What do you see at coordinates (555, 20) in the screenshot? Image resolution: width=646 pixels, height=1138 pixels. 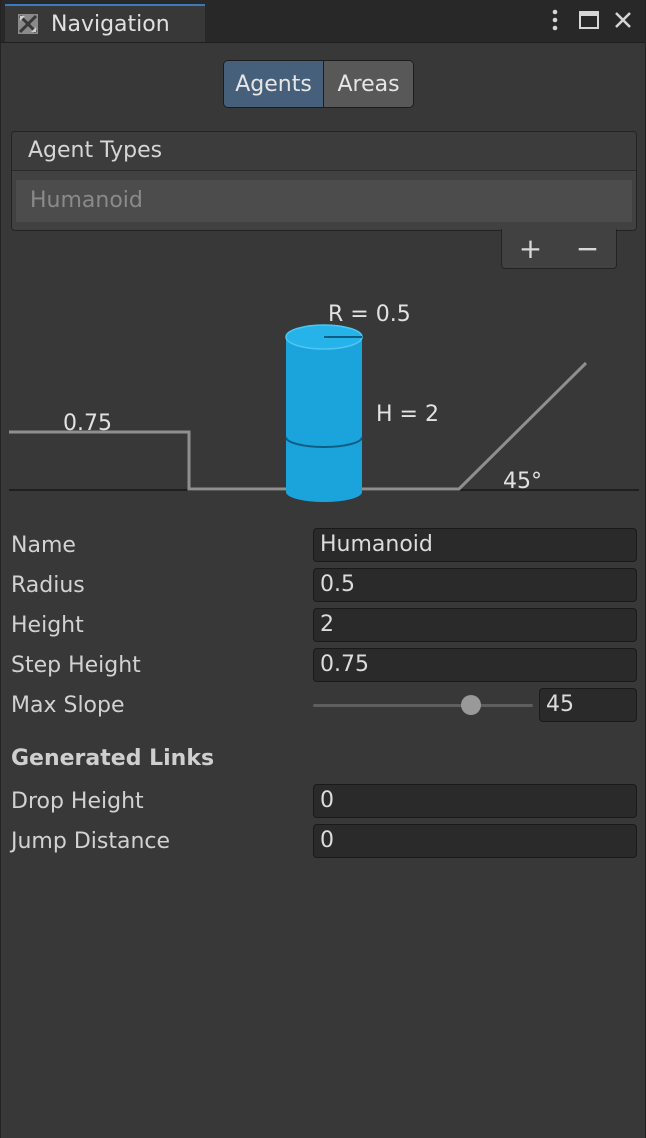 I see `more-vert-icon` at bounding box center [555, 20].